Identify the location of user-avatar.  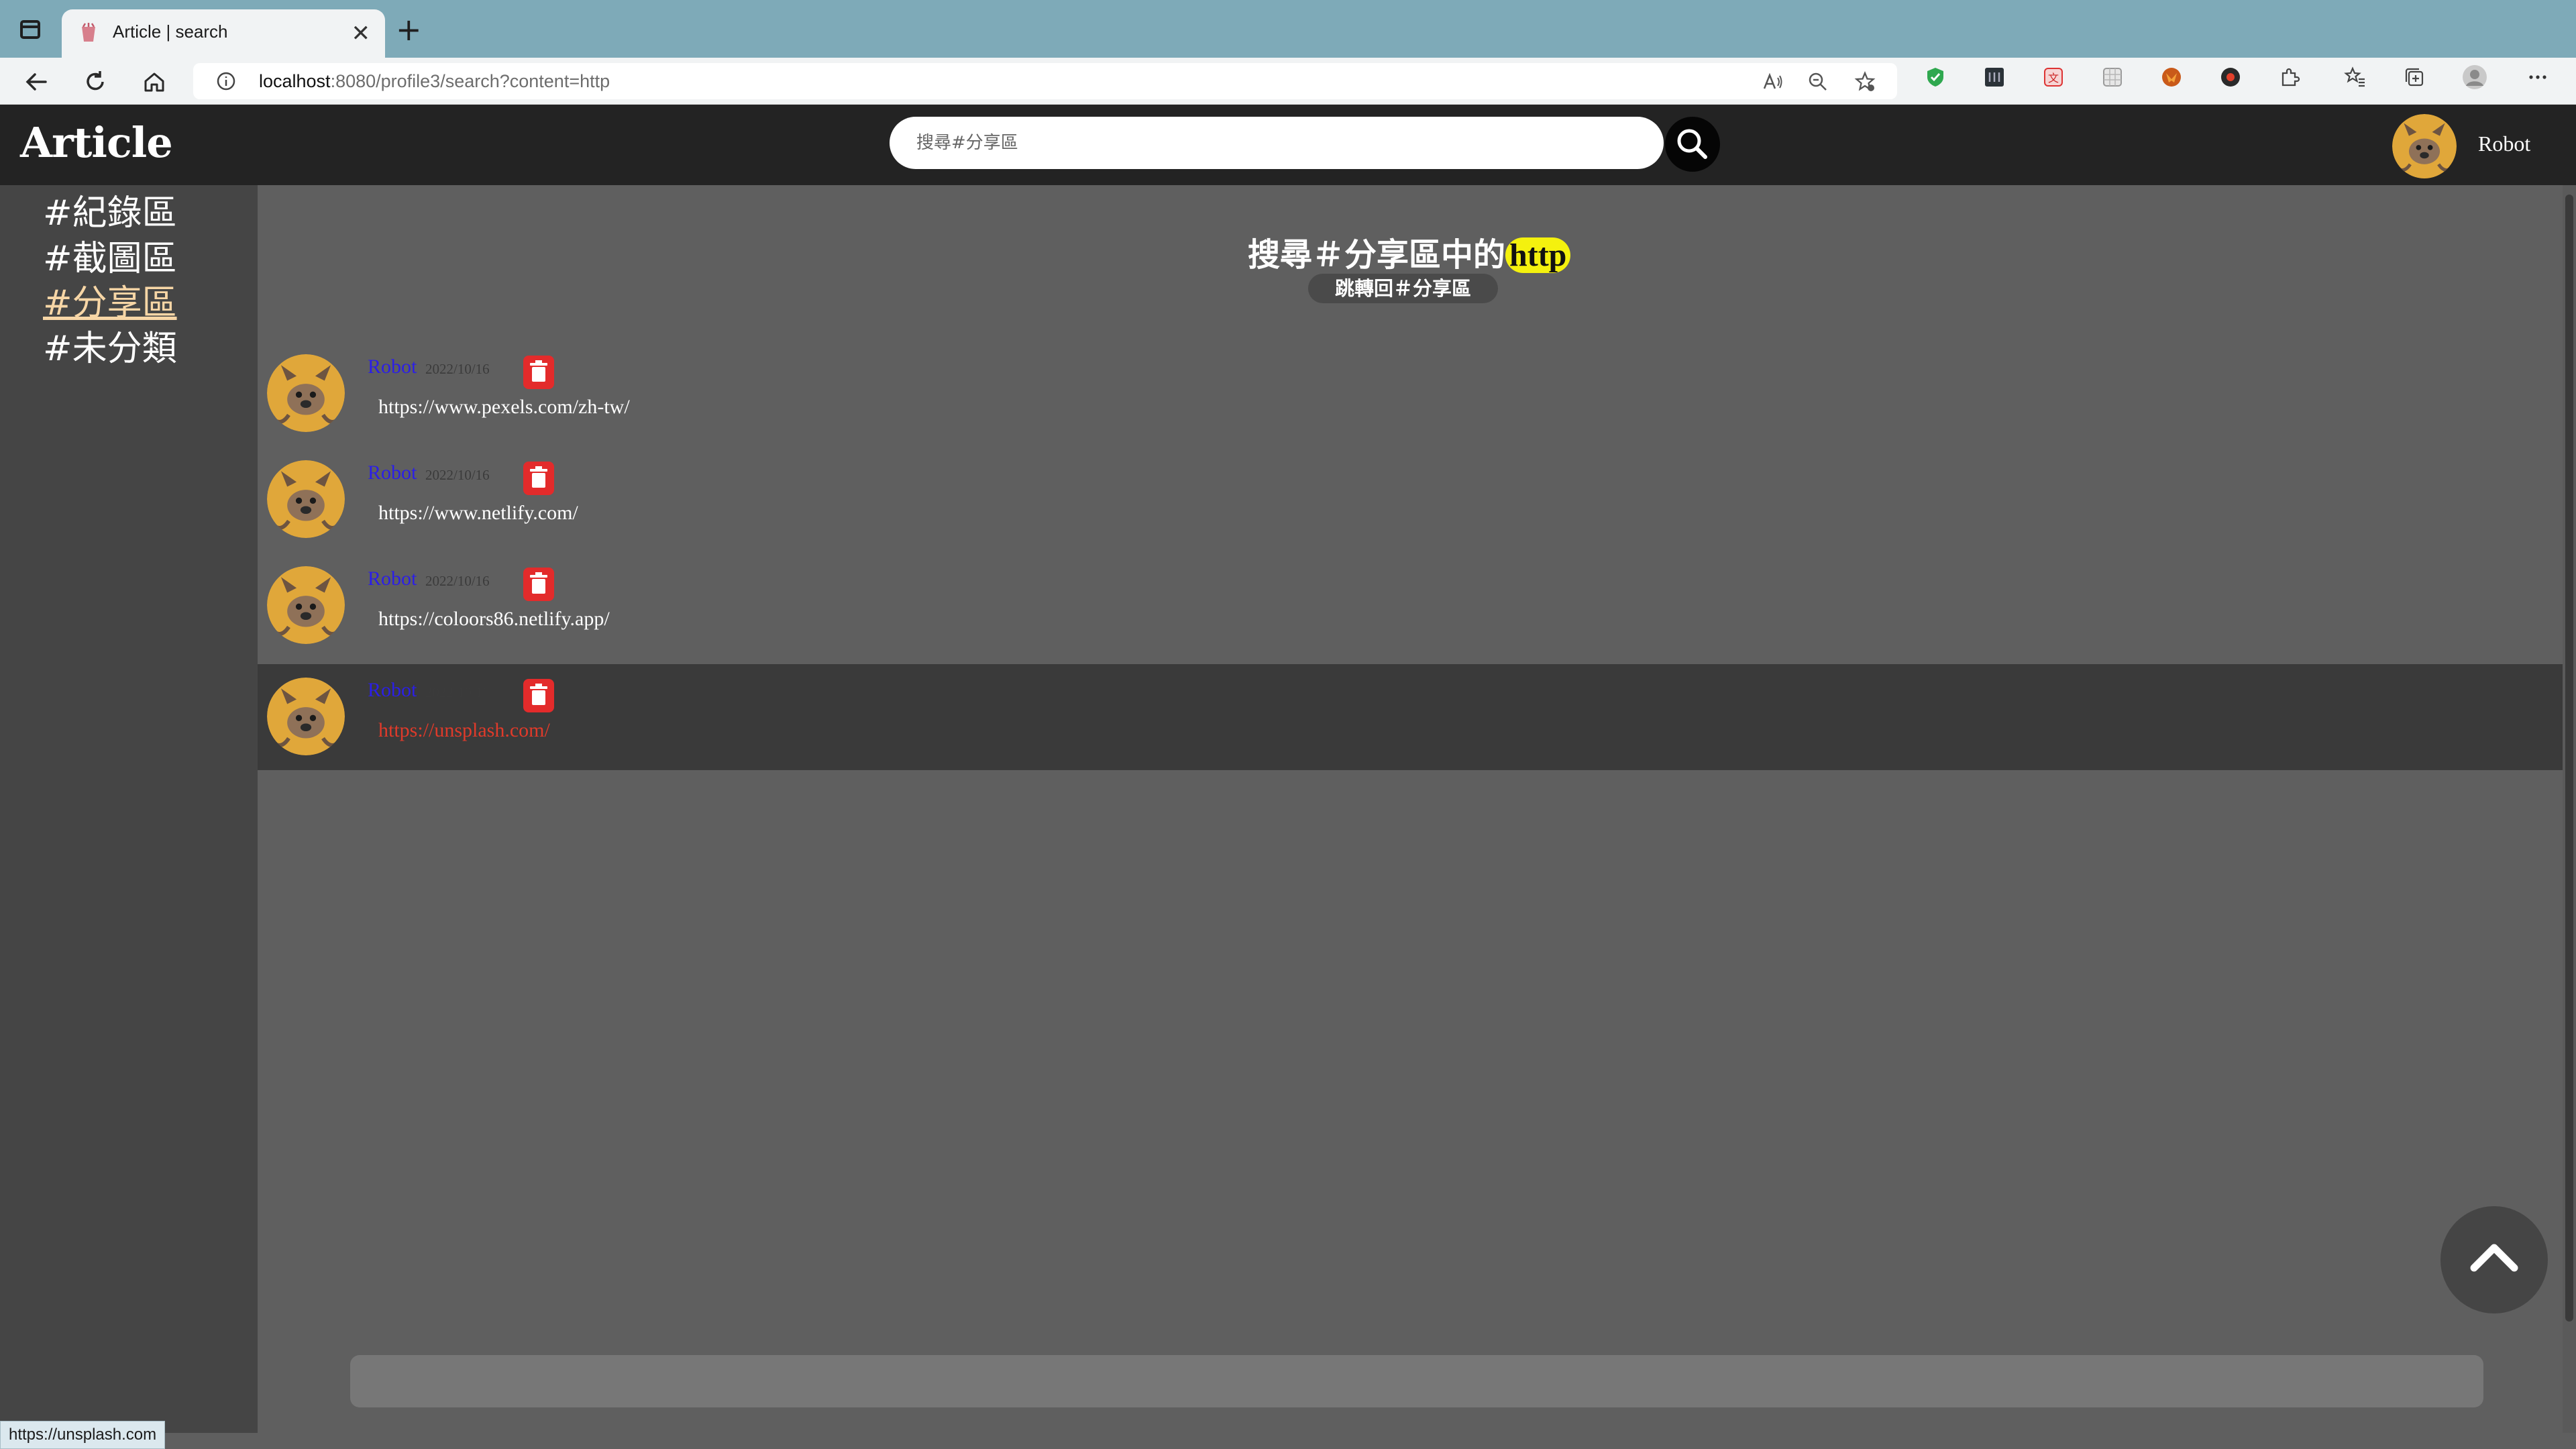
(2424, 146).